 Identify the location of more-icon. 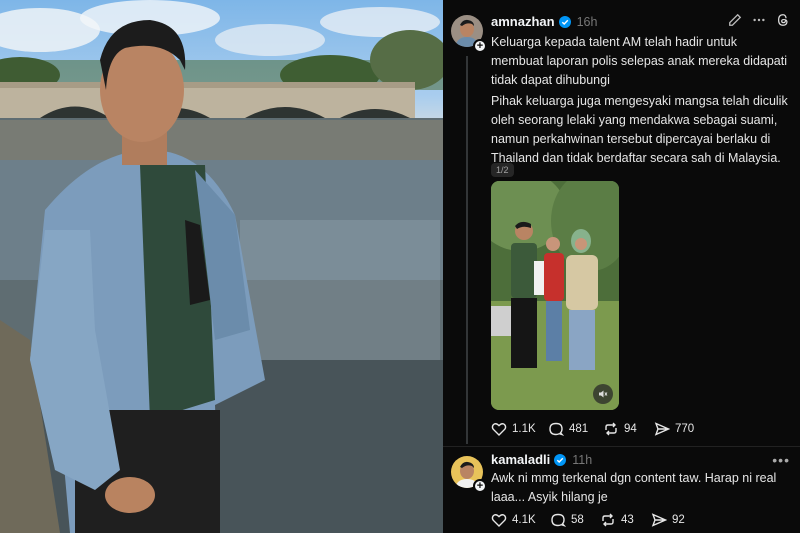
(759, 20).